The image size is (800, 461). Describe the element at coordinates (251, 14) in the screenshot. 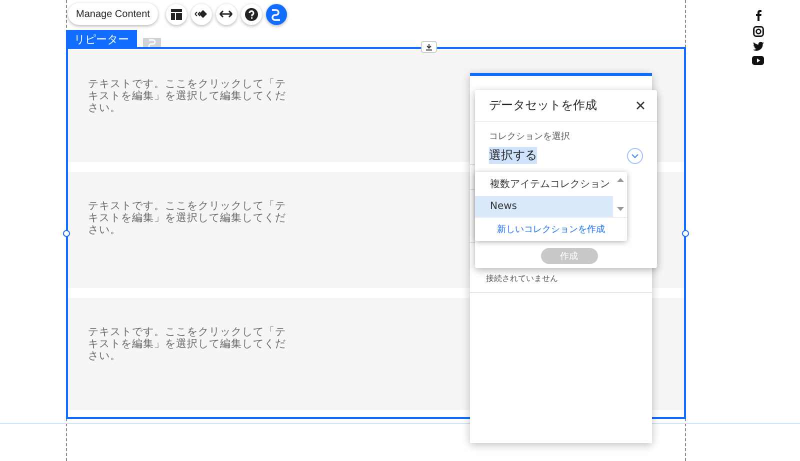

I see `help-icon` at that location.